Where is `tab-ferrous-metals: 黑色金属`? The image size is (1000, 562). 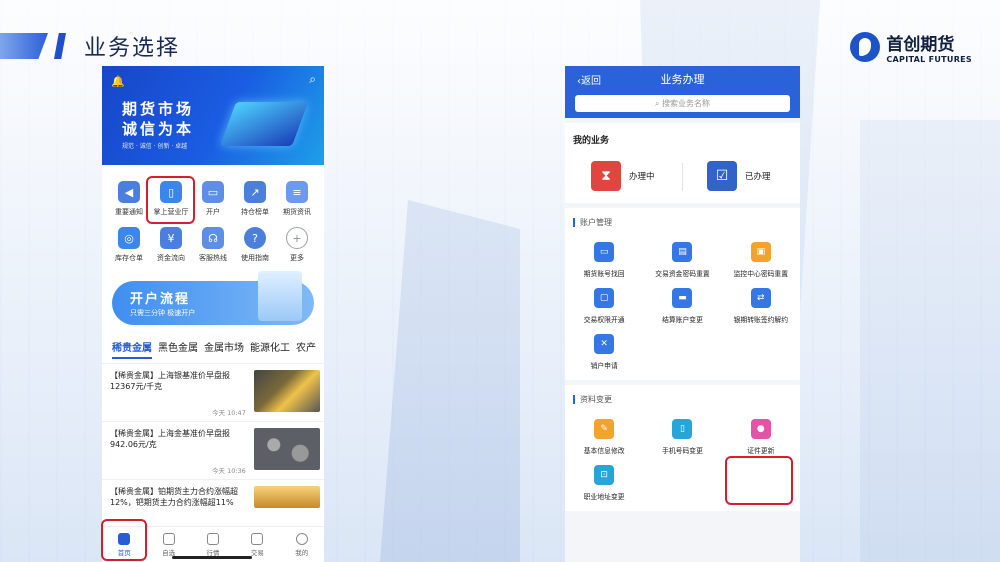 tab-ferrous-metals: 黑色金属 is located at coordinates (178, 349).